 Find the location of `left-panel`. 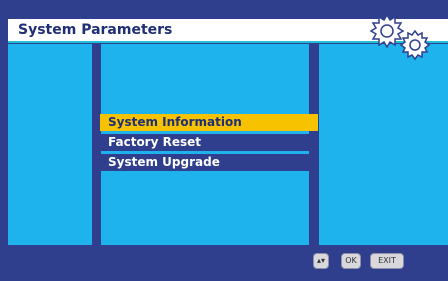

left-panel is located at coordinates (50, 144).